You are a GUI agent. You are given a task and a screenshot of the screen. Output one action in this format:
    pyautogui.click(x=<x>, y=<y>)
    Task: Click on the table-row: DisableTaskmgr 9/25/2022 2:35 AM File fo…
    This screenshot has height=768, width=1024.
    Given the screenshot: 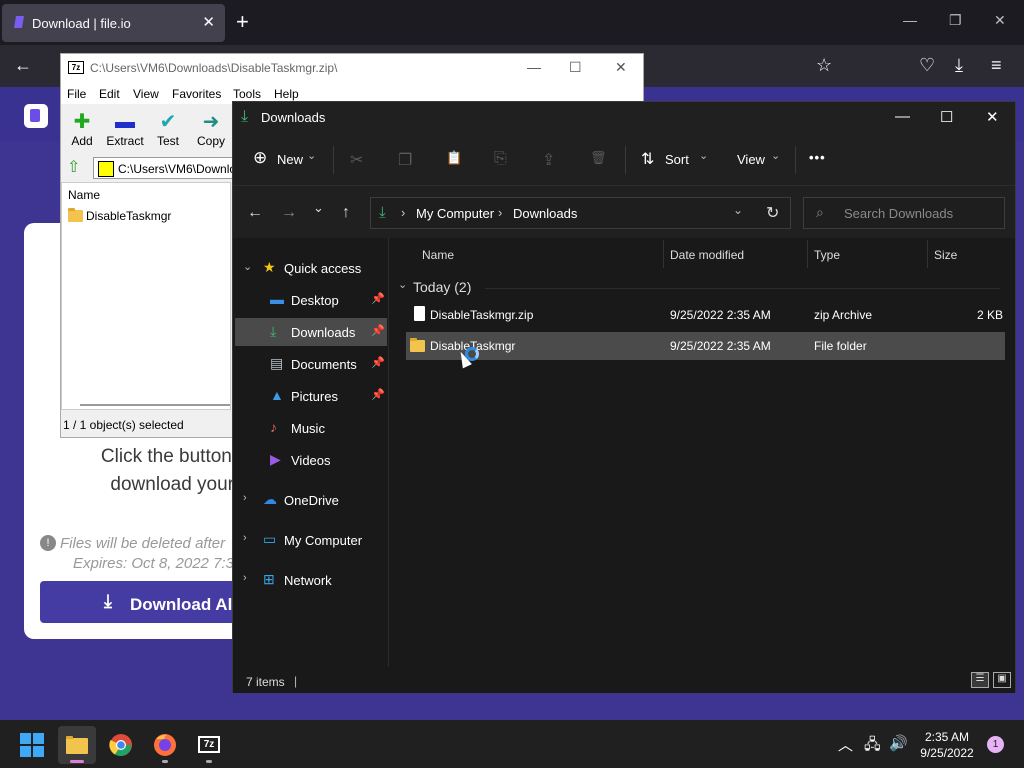 What is the action you would take?
    pyautogui.click(x=705, y=346)
    